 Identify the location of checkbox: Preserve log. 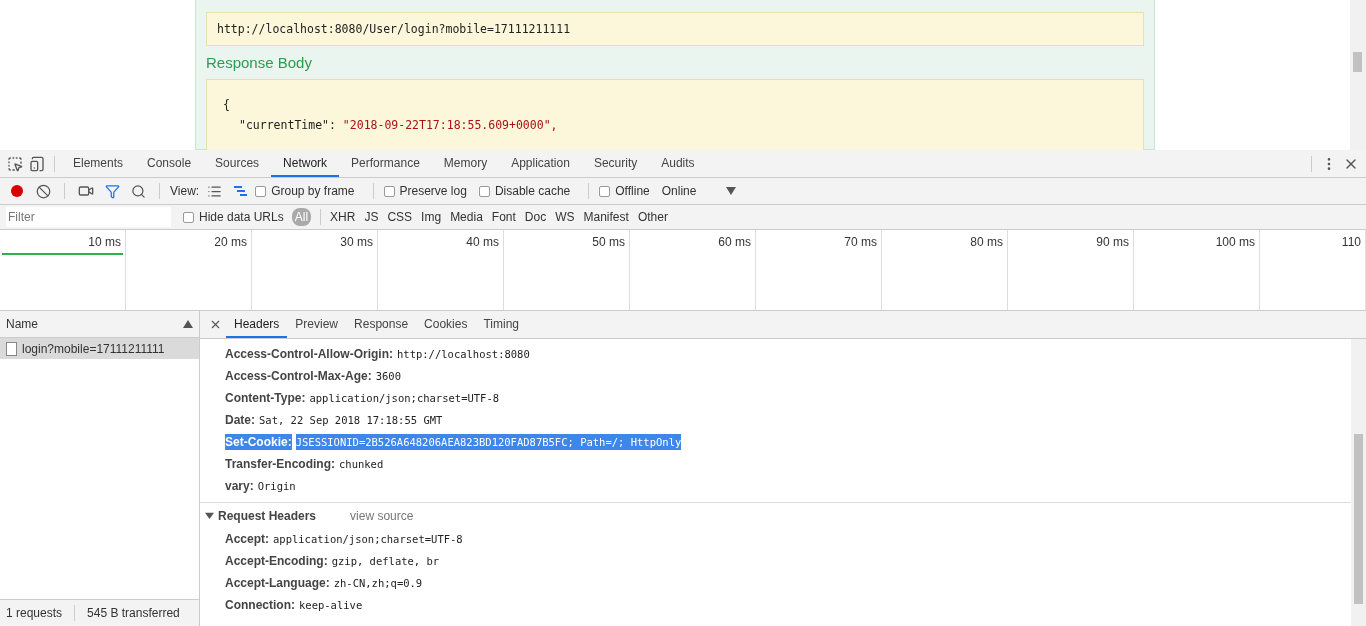
(425, 191).